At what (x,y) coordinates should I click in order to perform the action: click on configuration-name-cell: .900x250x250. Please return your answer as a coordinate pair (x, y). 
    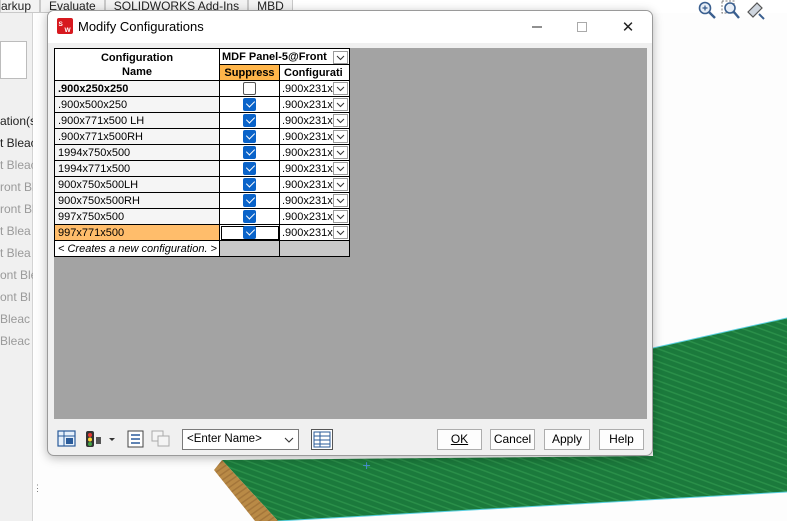
    Looking at the image, I should click on (137, 88).